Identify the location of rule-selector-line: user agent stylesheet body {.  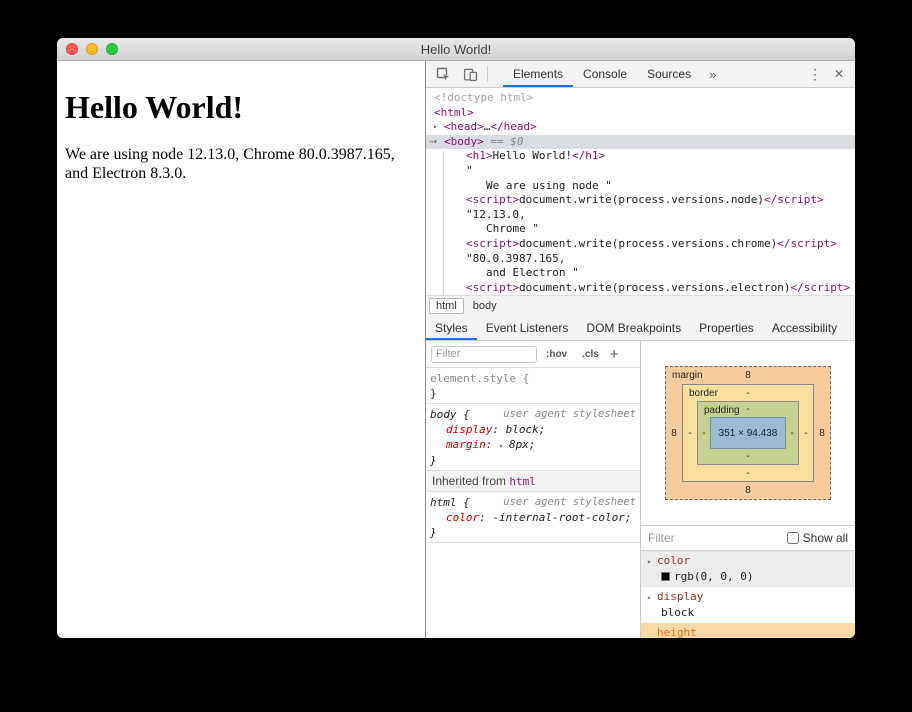
(533, 414).